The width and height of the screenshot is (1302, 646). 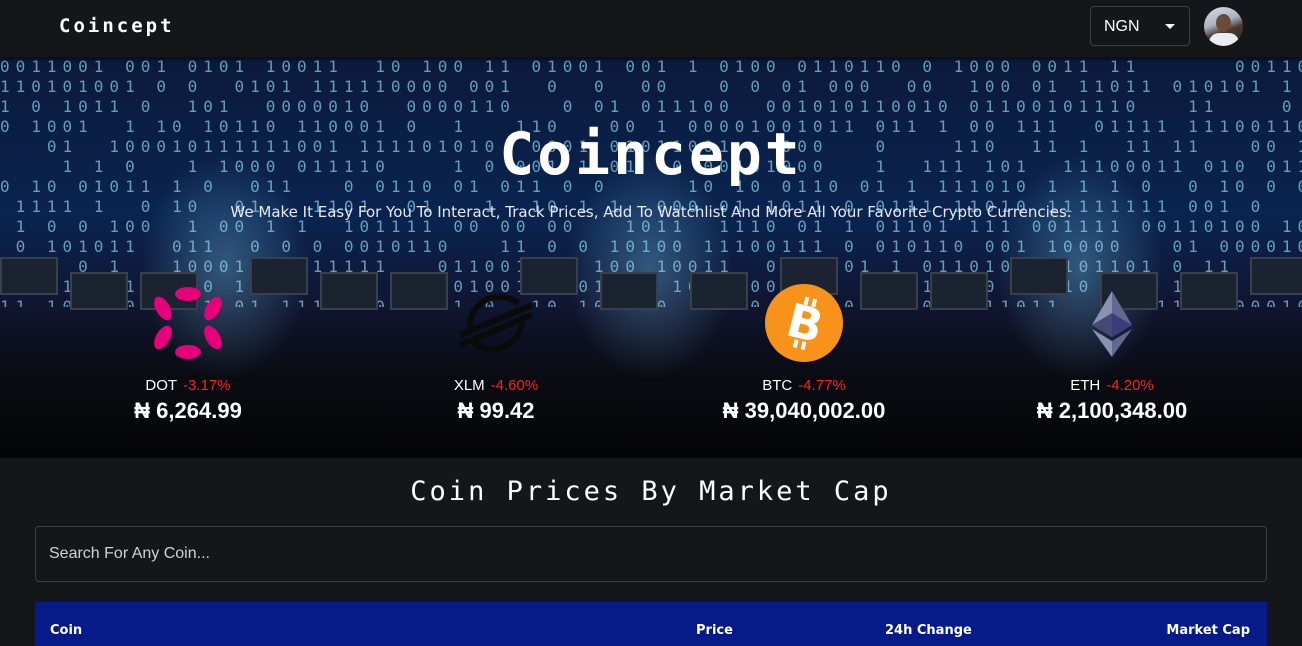 I want to click on coin-symbol: ETH, so click(x=1085, y=385).